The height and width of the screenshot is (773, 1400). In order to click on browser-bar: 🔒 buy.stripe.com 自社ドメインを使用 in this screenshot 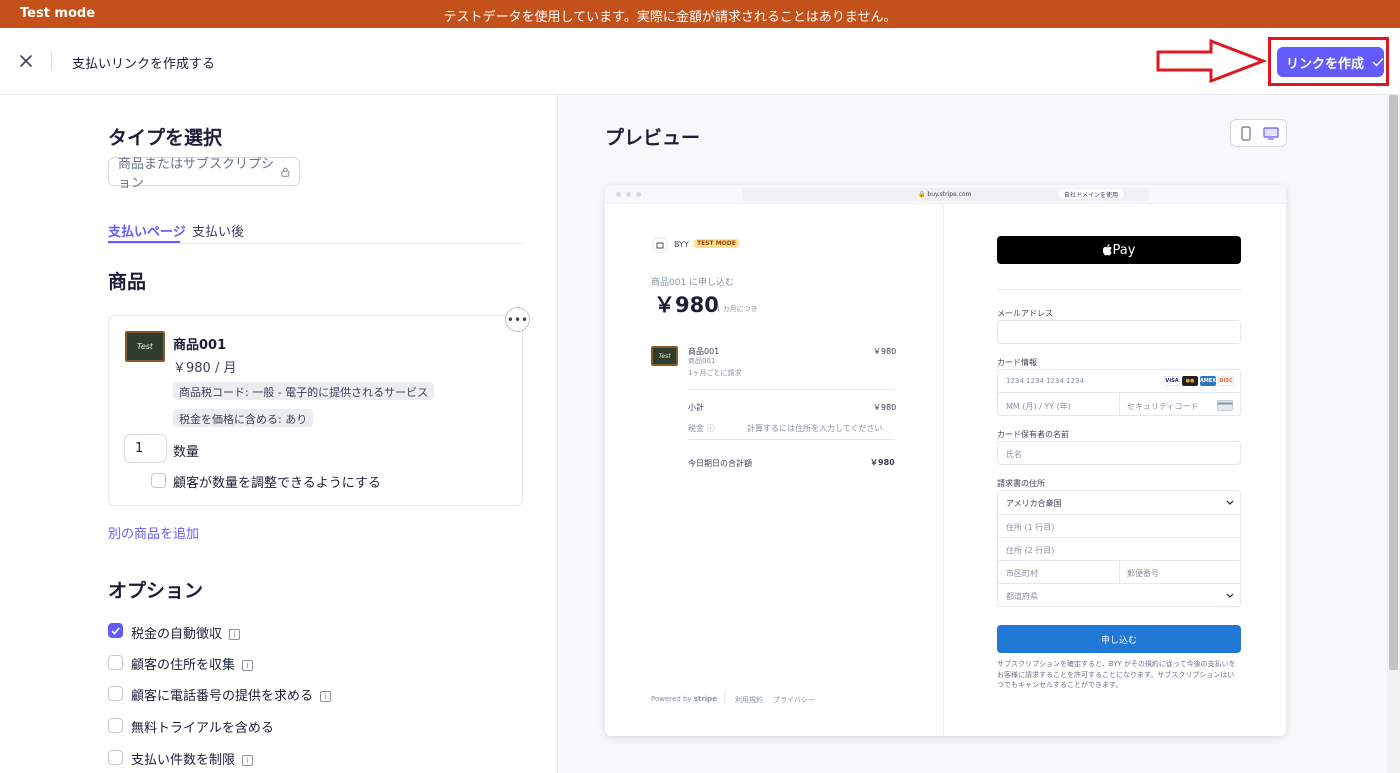, I will do `click(945, 194)`.